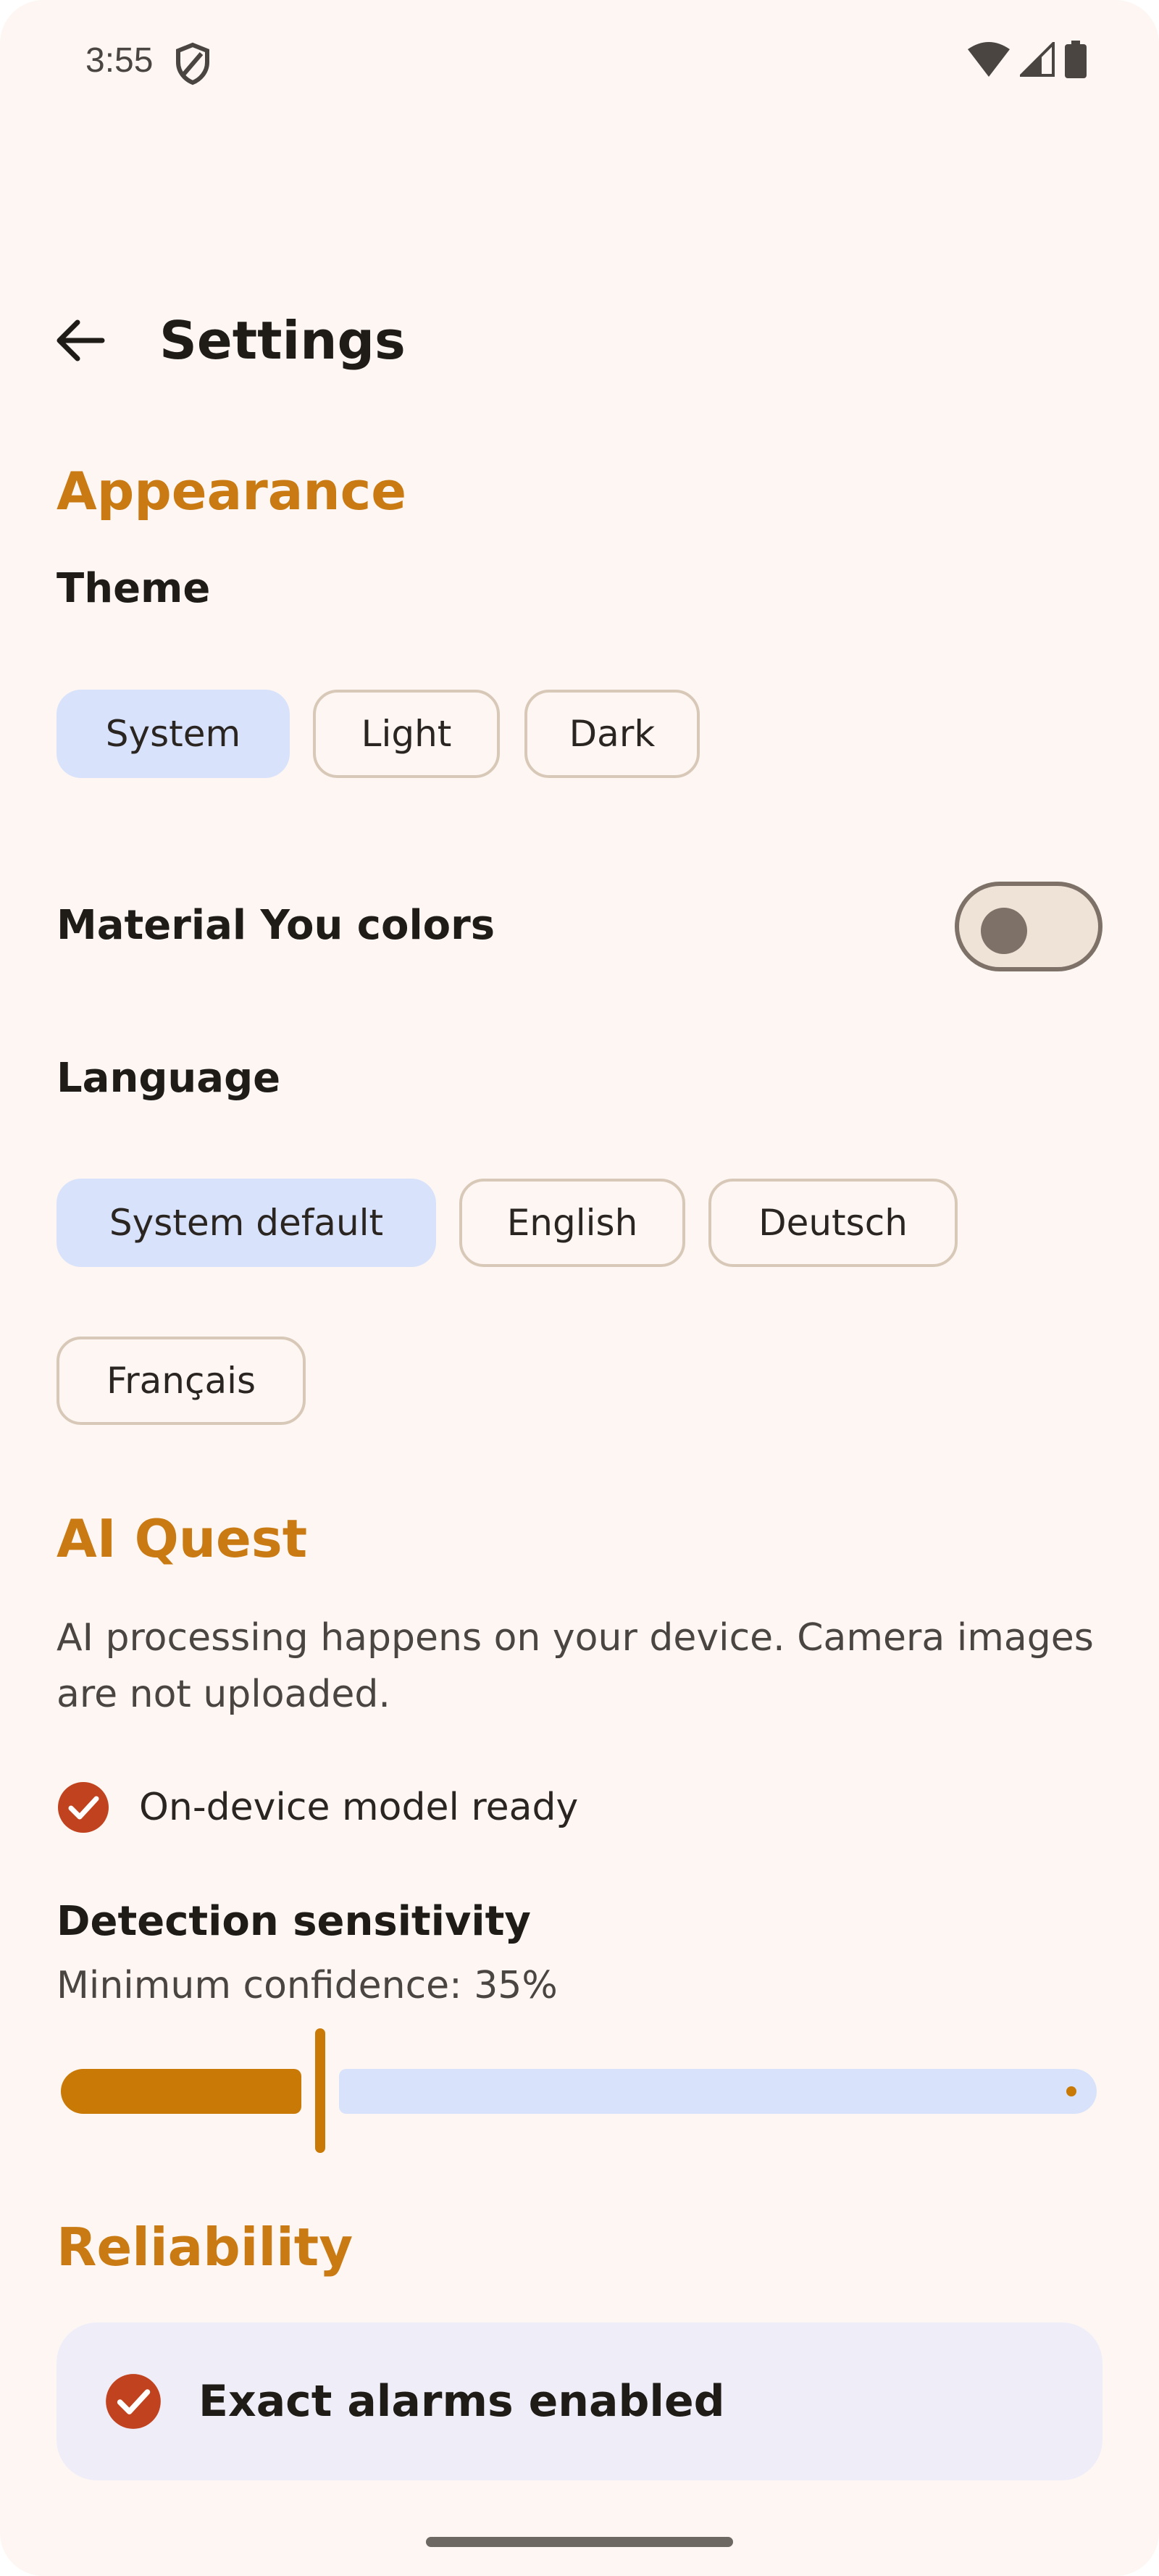  Describe the element at coordinates (134, 588) in the screenshot. I see `theme-label: Theme` at that location.